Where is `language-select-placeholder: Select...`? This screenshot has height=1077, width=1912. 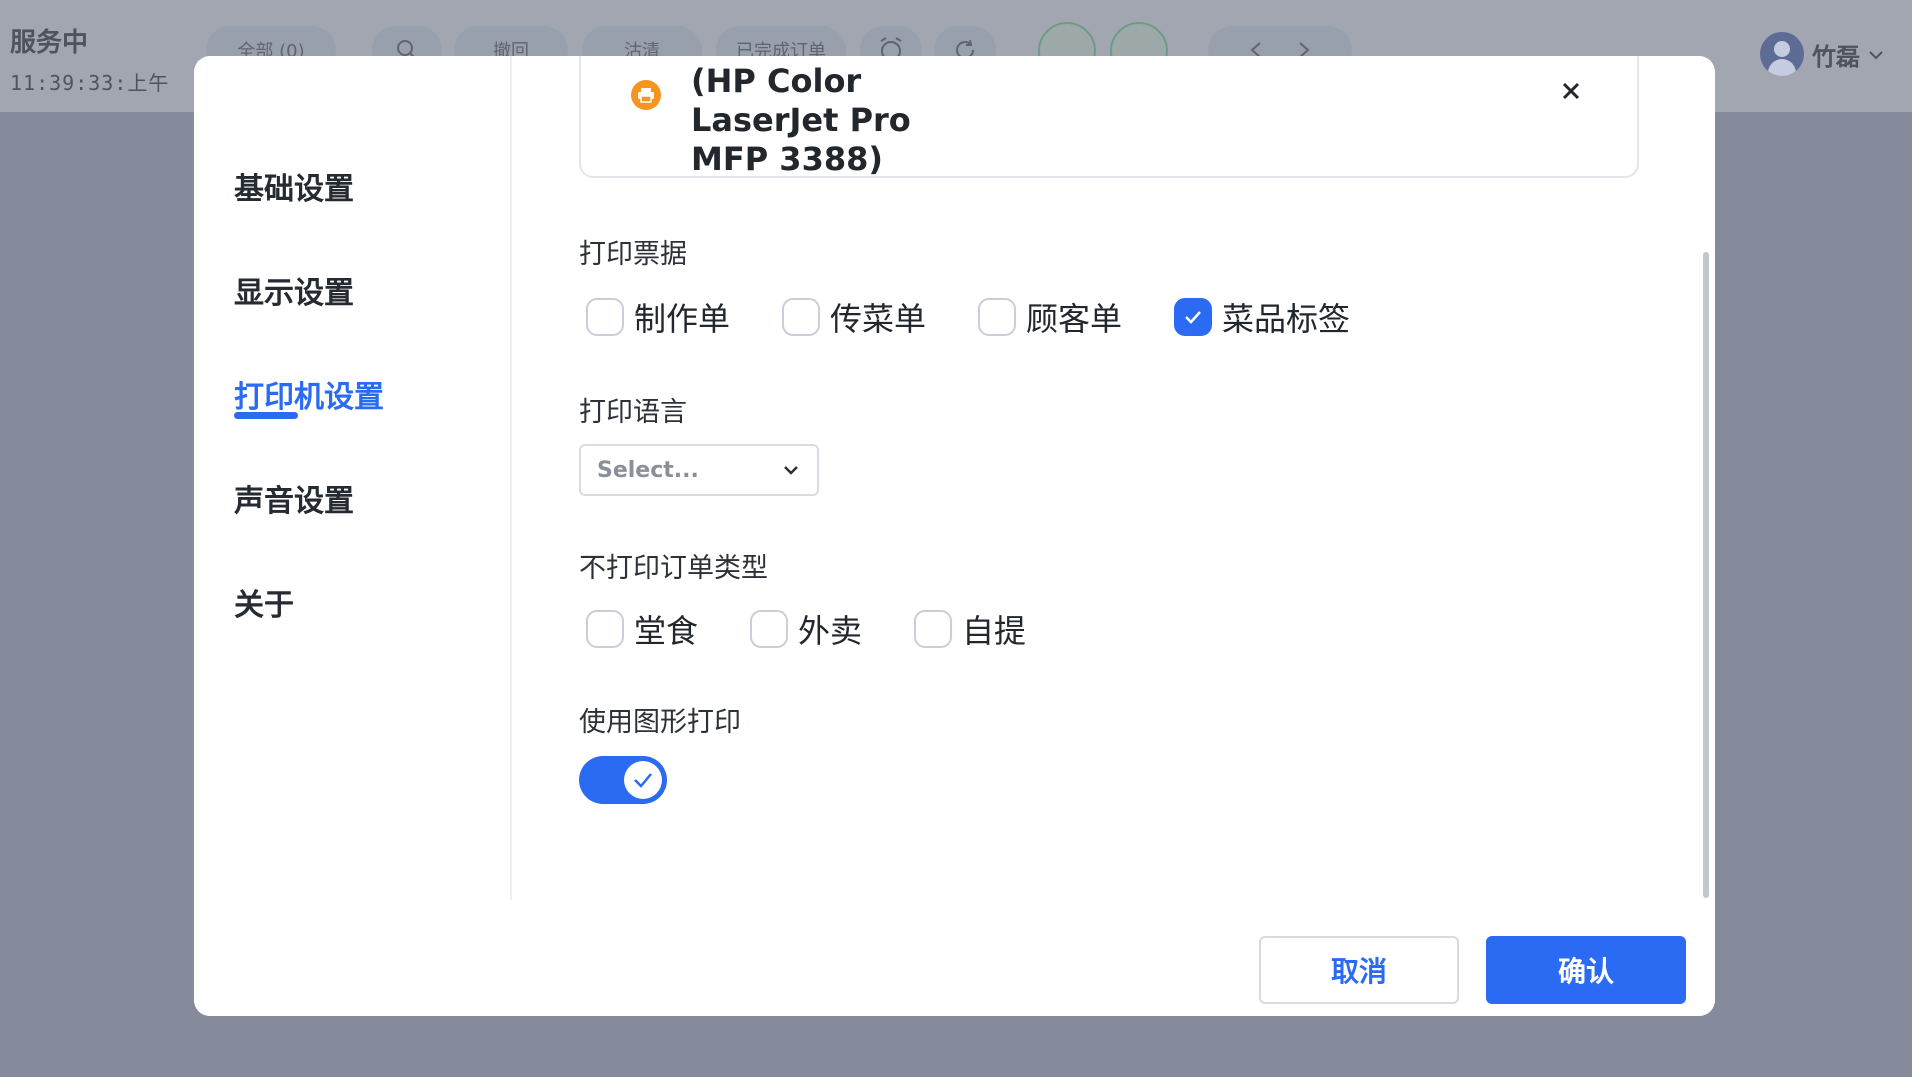 language-select-placeholder: Select... is located at coordinates (648, 470).